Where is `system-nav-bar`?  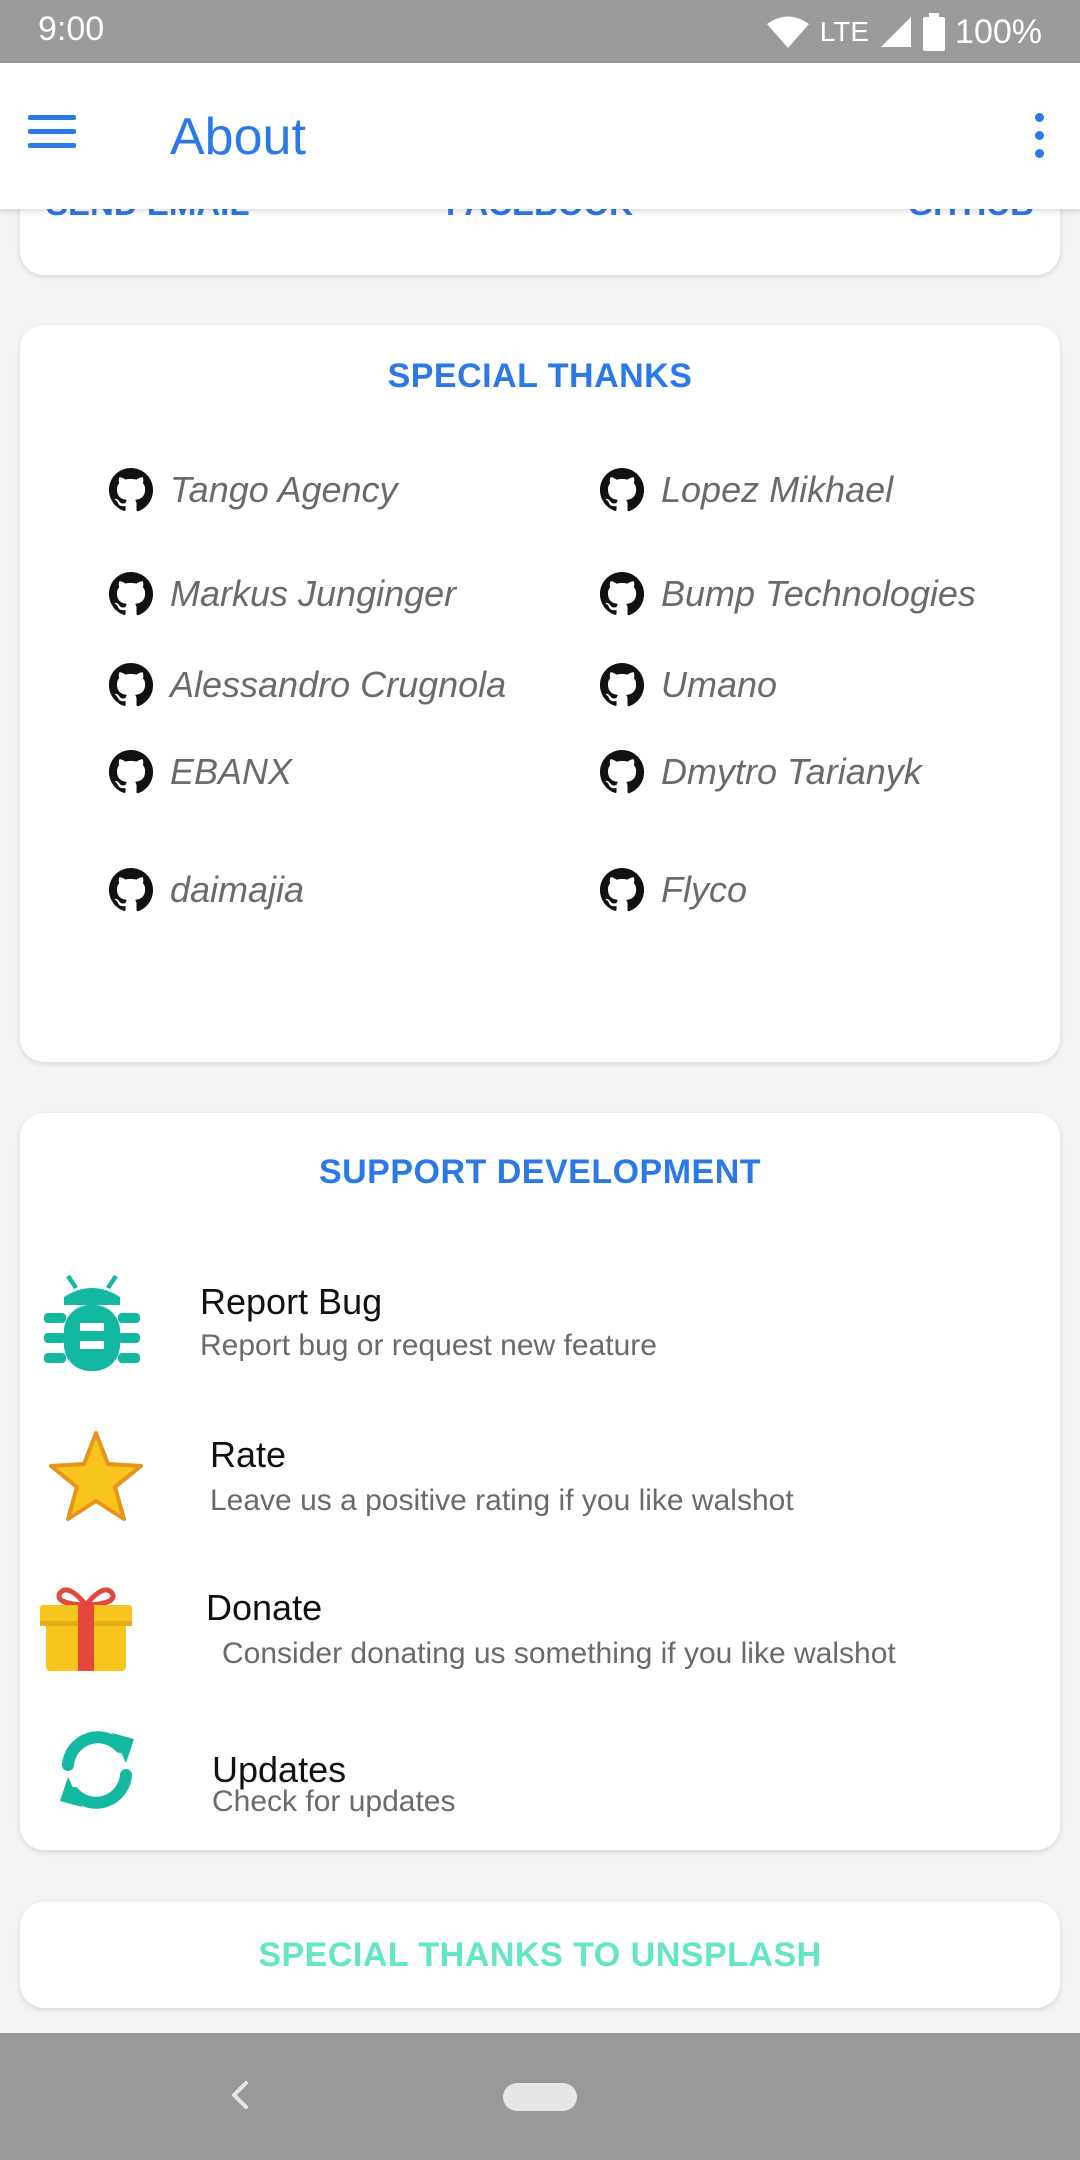
system-nav-bar is located at coordinates (540, 2096).